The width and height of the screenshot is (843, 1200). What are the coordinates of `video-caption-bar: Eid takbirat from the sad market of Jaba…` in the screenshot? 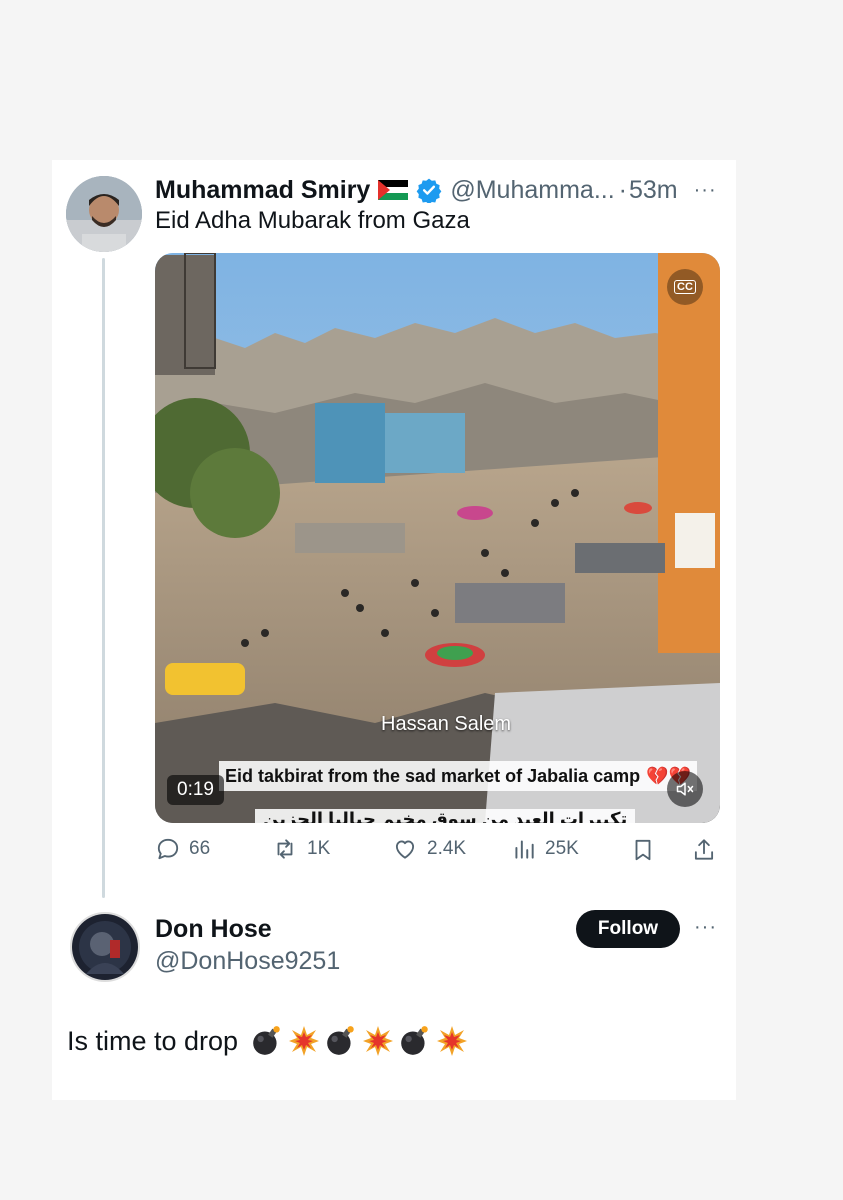 It's located at (458, 776).